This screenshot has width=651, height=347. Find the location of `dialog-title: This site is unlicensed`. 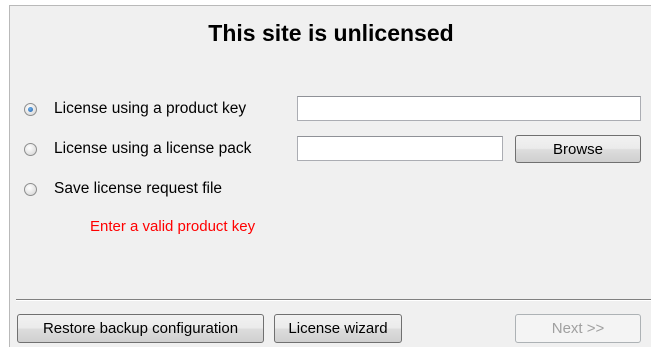

dialog-title: This site is unlicensed is located at coordinates (331, 33).